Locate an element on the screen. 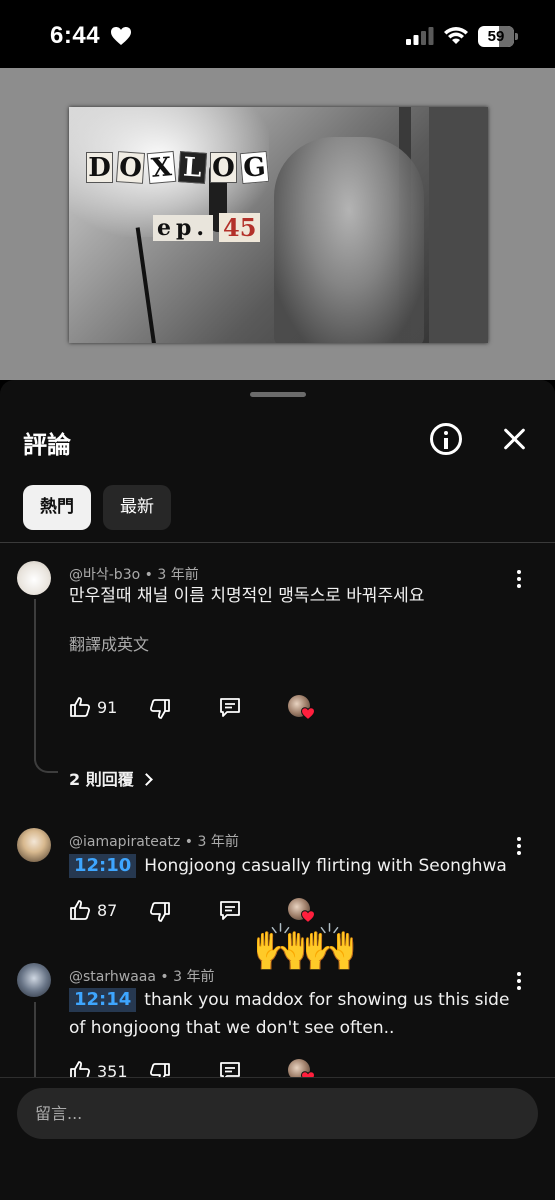 The height and width of the screenshot is (1200, 555). chip-newest: 最新 is located at coordinates (137, 507).